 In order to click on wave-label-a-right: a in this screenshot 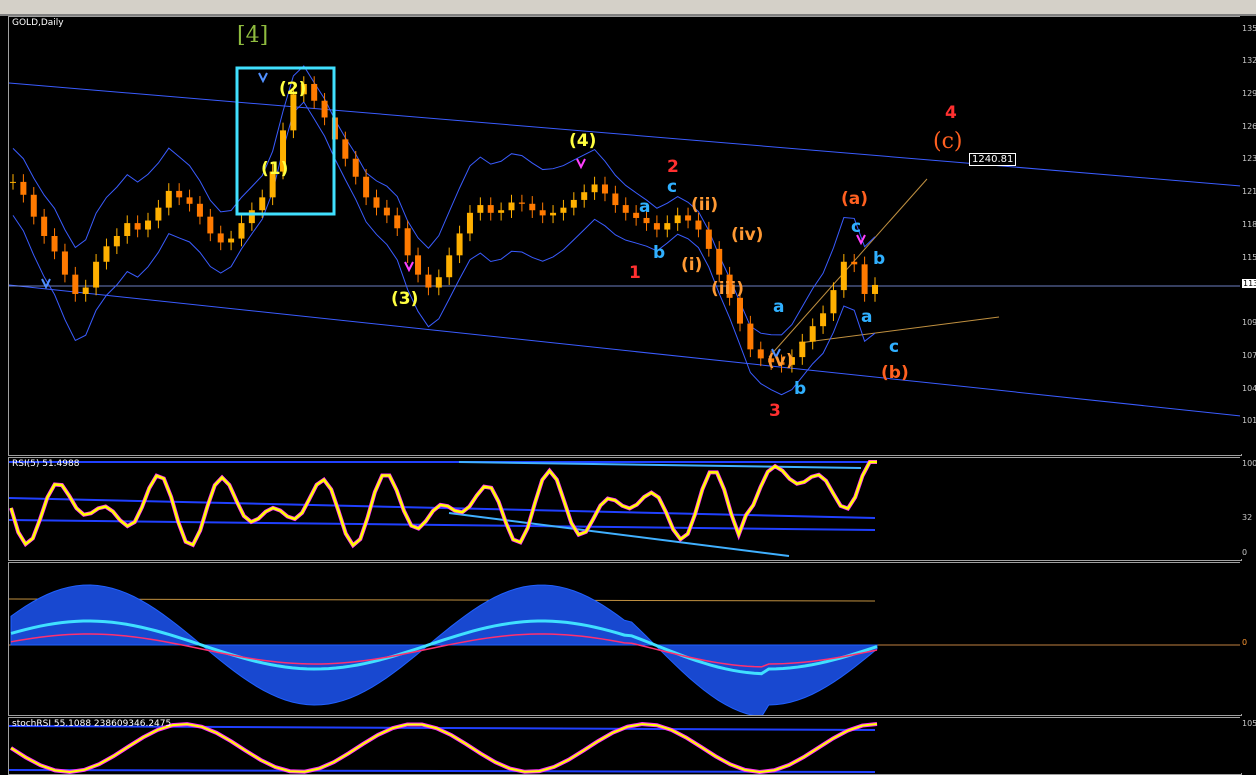, I will do `click(867, 317)`.